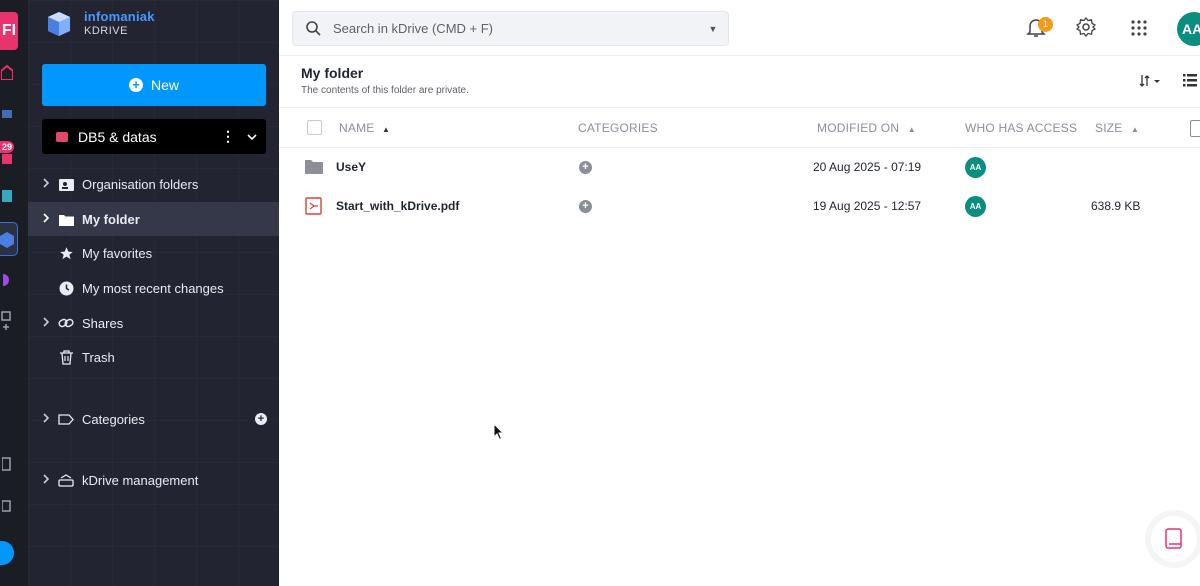 Image resolution: width=1200 pixels, height=586 pixels. Describe the element at coordinates (858, 128) in the screenshot. I see `column-label: MODIFIED ON` at that location.